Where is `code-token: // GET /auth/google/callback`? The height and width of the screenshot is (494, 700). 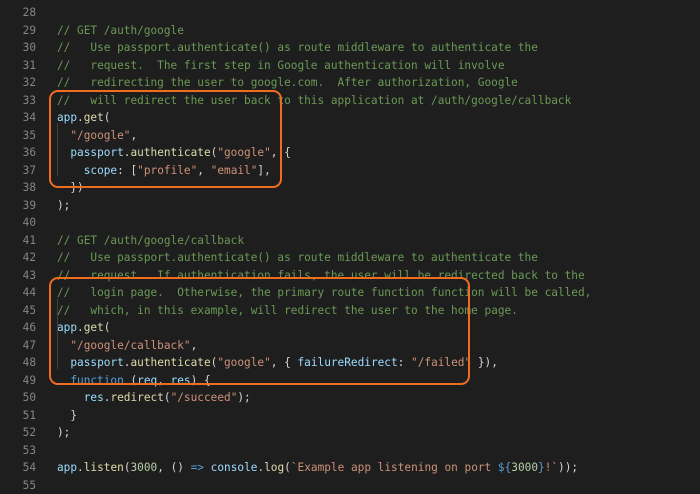 code-token: // GET /auth/google/callback is located at coordinates (150, 240).